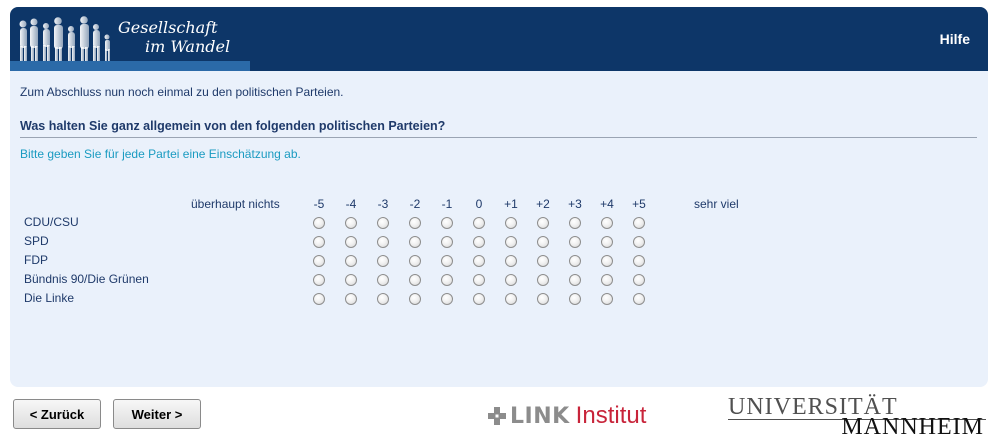  What do you see at coordinates (955, 39) in the screenshot?
I see `help-link: Hilfe` at bounding box center [955, 39].